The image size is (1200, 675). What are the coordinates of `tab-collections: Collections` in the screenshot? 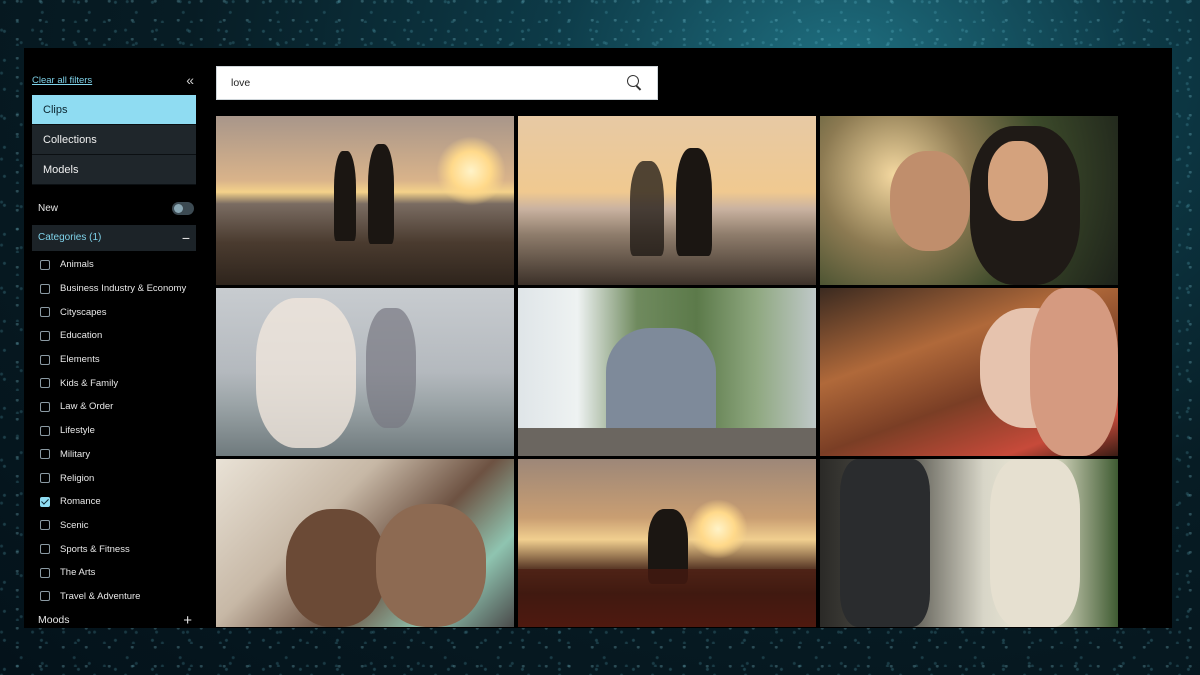 It's located at (114, 140).